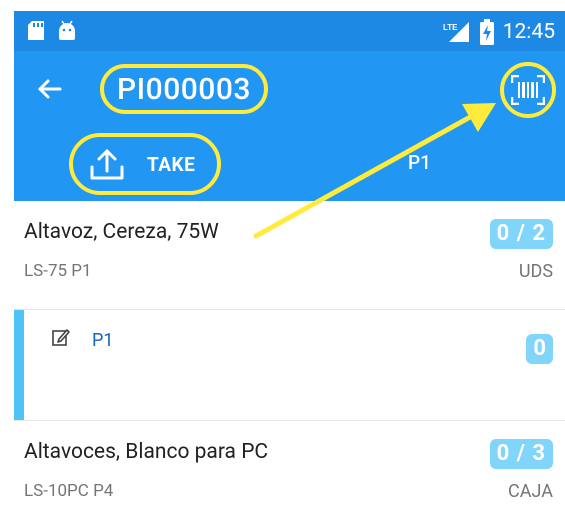  Describe the element at coordinates (539, 349) in the screenshot. I see `sub-count-badge: 0` at that location.